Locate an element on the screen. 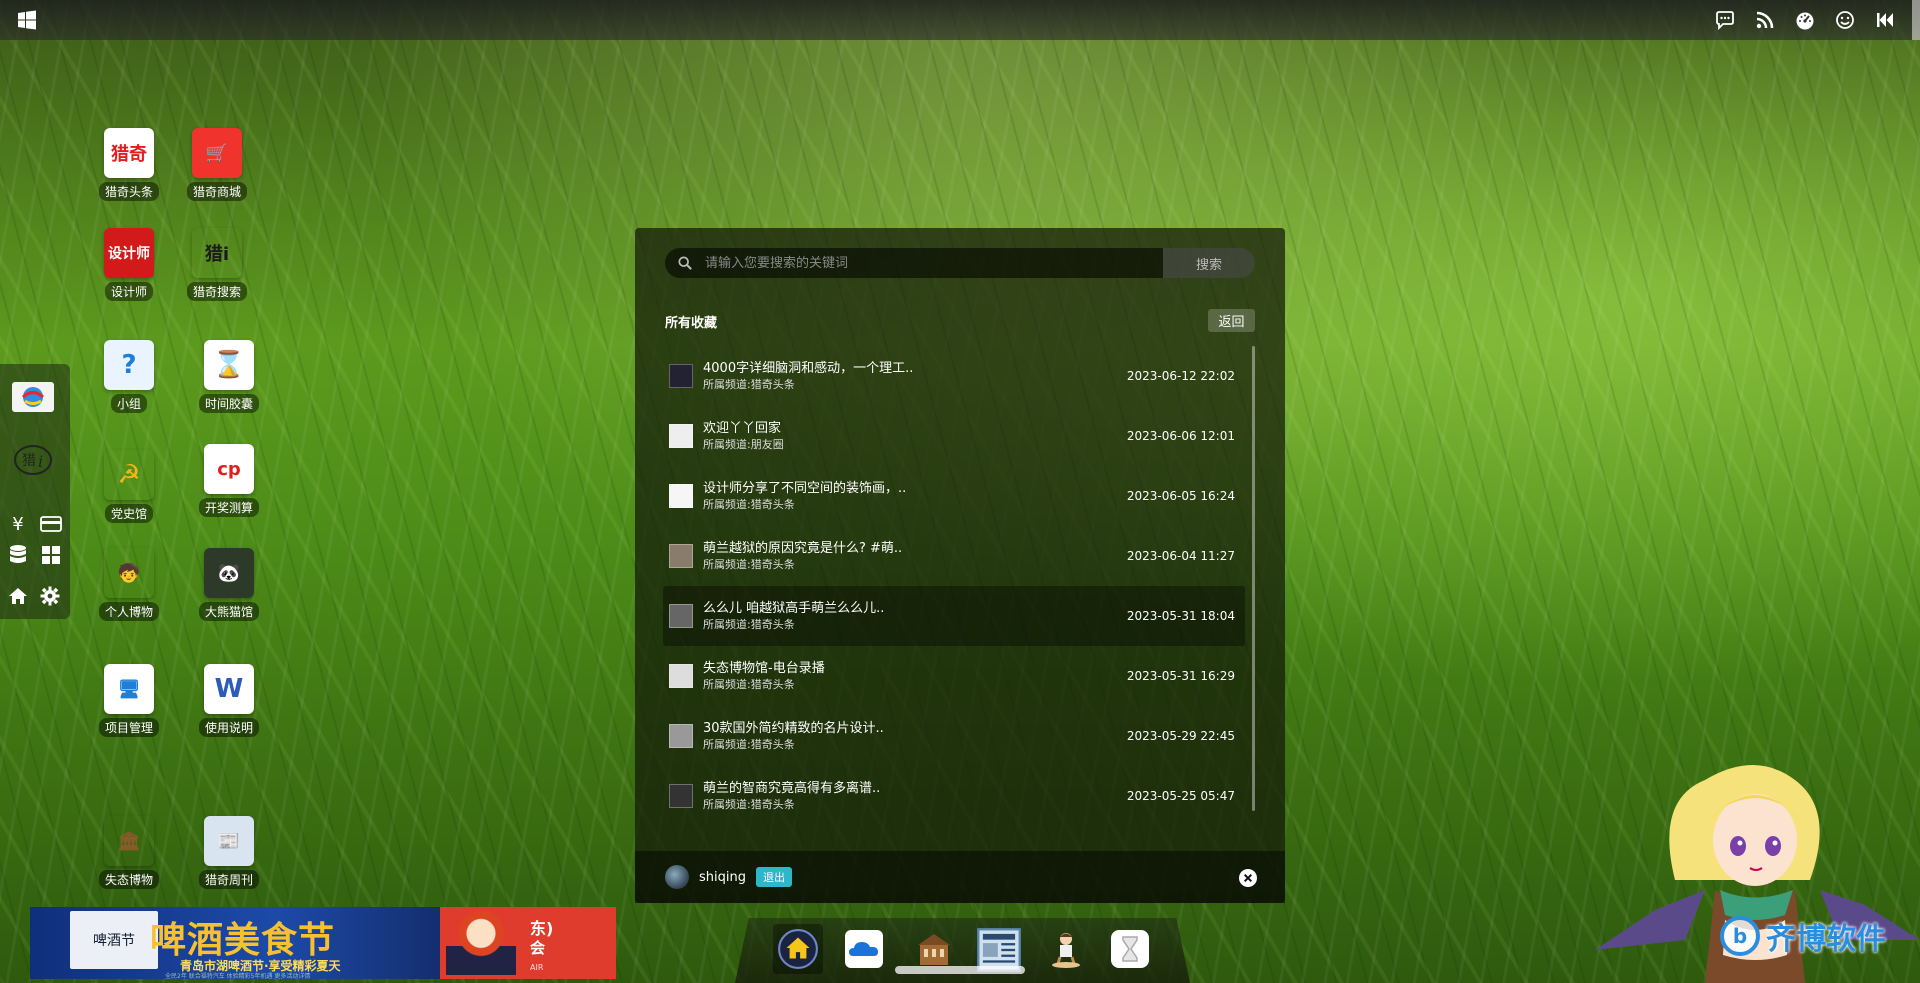  list-item: 萌兰的智商究竟高得有多离谱.. 所属频道:猎奇头条 2023-05-25 05:47 is located at coordinates (954, 796).